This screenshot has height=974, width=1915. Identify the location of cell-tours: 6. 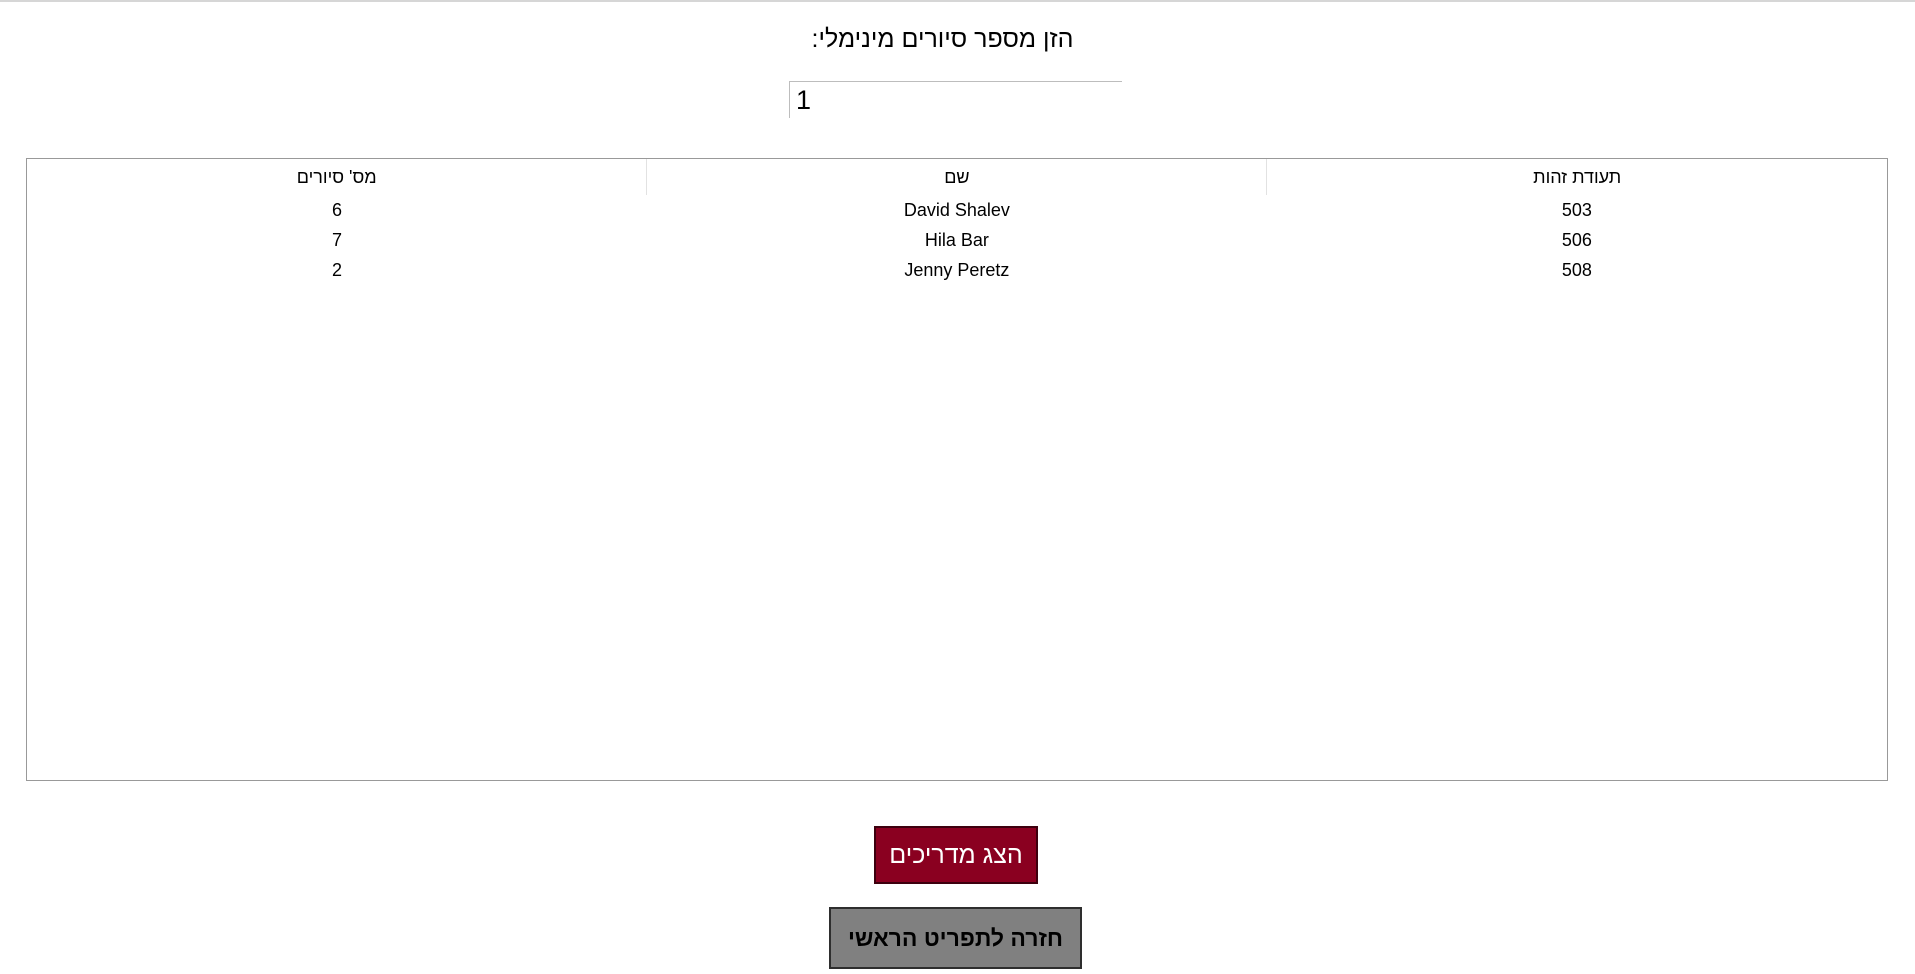
(336, 209).